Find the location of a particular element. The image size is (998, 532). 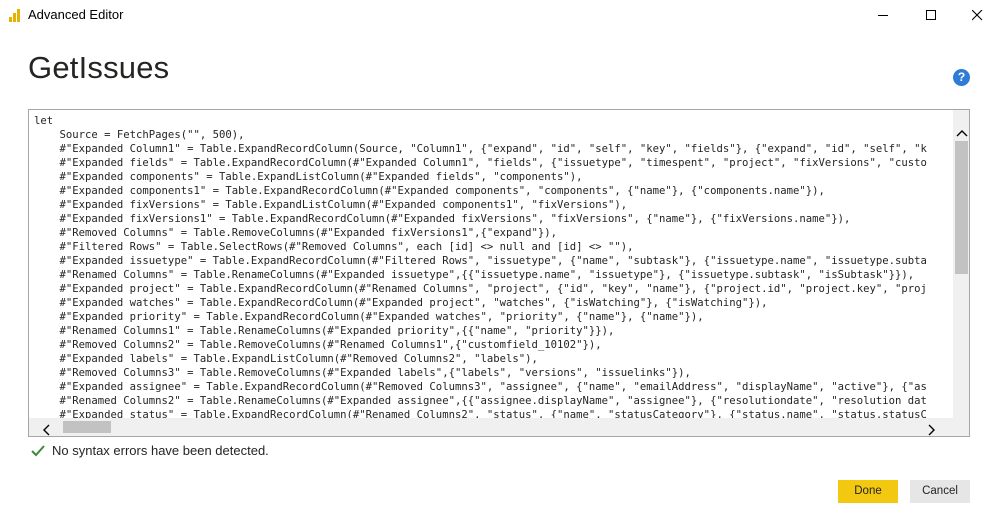

minimize-button is located at coordinates (883, 15).